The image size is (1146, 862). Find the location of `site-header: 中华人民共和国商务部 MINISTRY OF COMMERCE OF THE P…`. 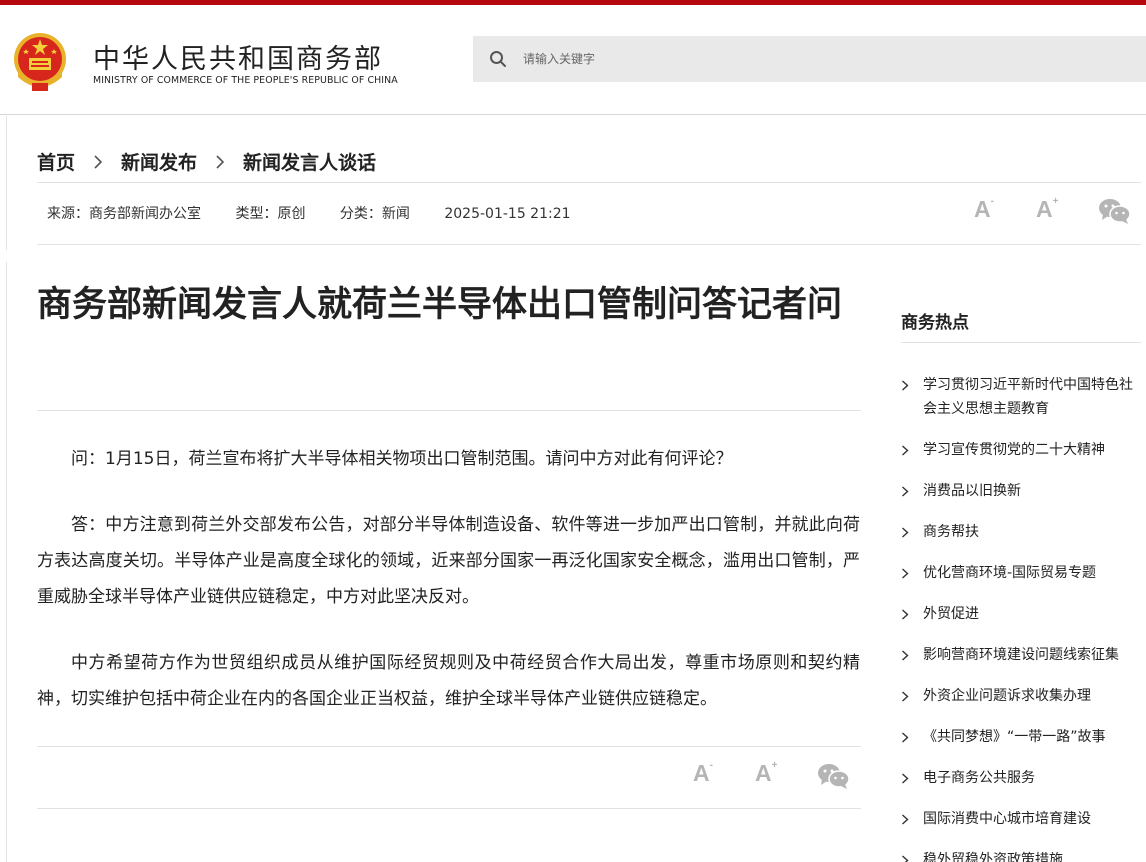

site-header: 中华人民共和国商务部 MINISTRY OF COMMERCE OF THE P… is located at coordinates (573, 60).